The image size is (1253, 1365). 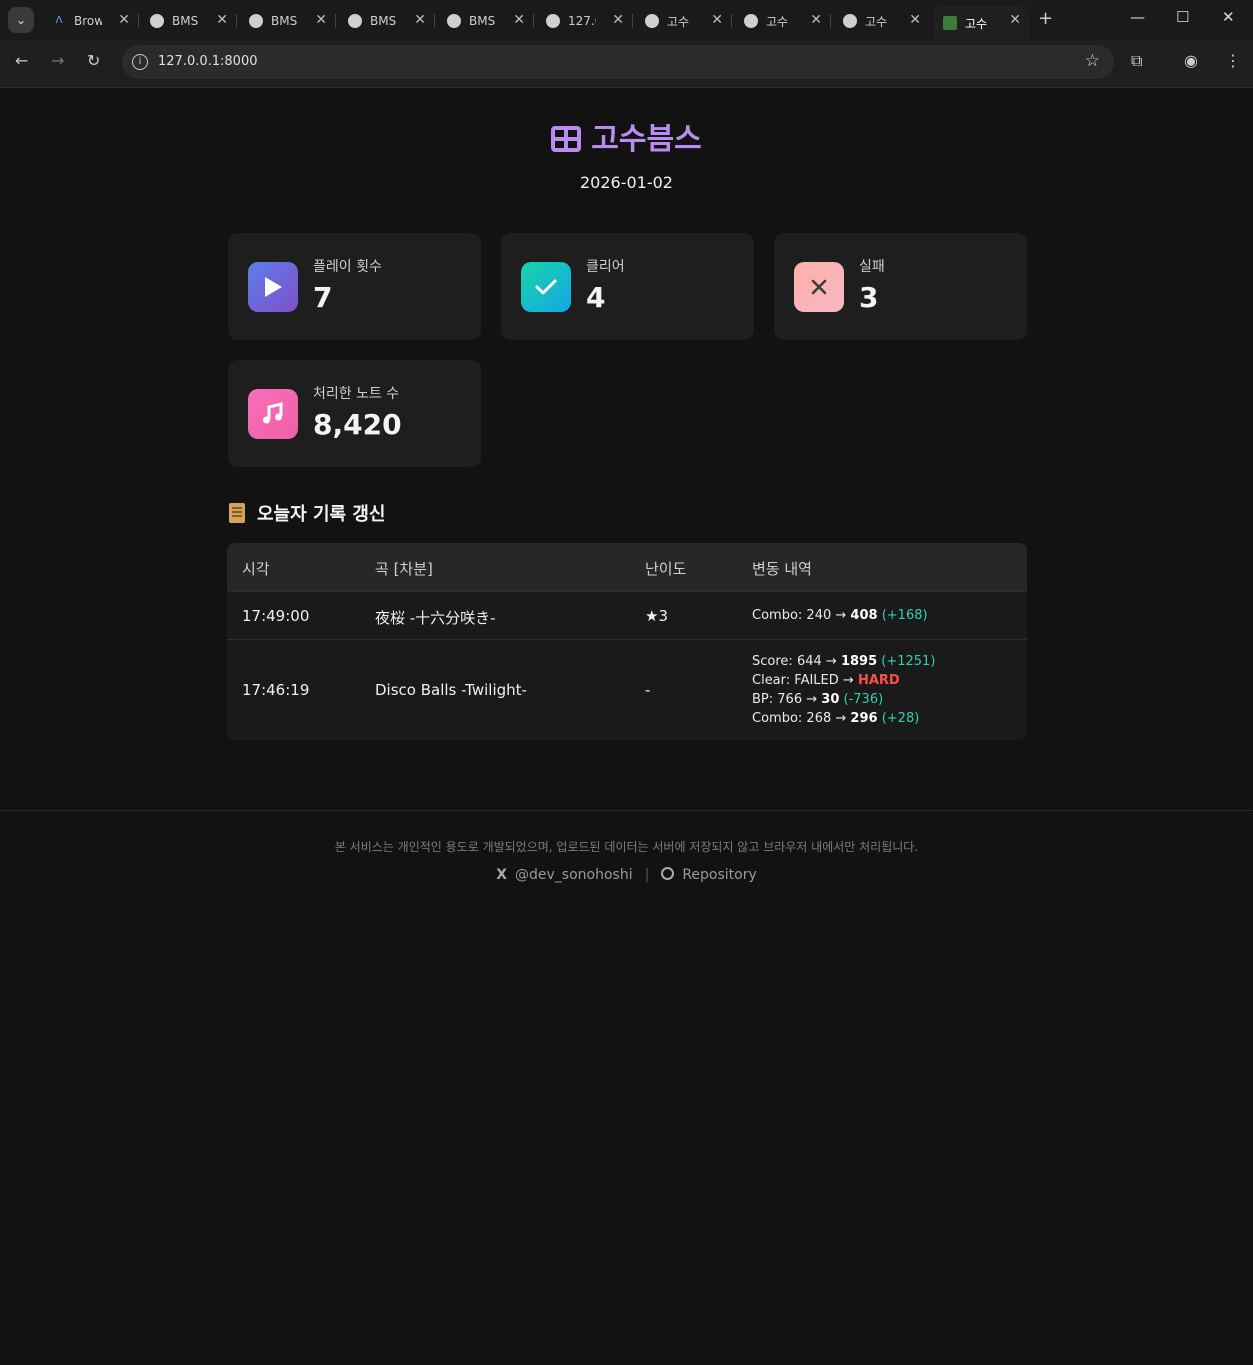 I want to click on change-line: Clear: FAILED → HARD, so click(x=826, y=680).